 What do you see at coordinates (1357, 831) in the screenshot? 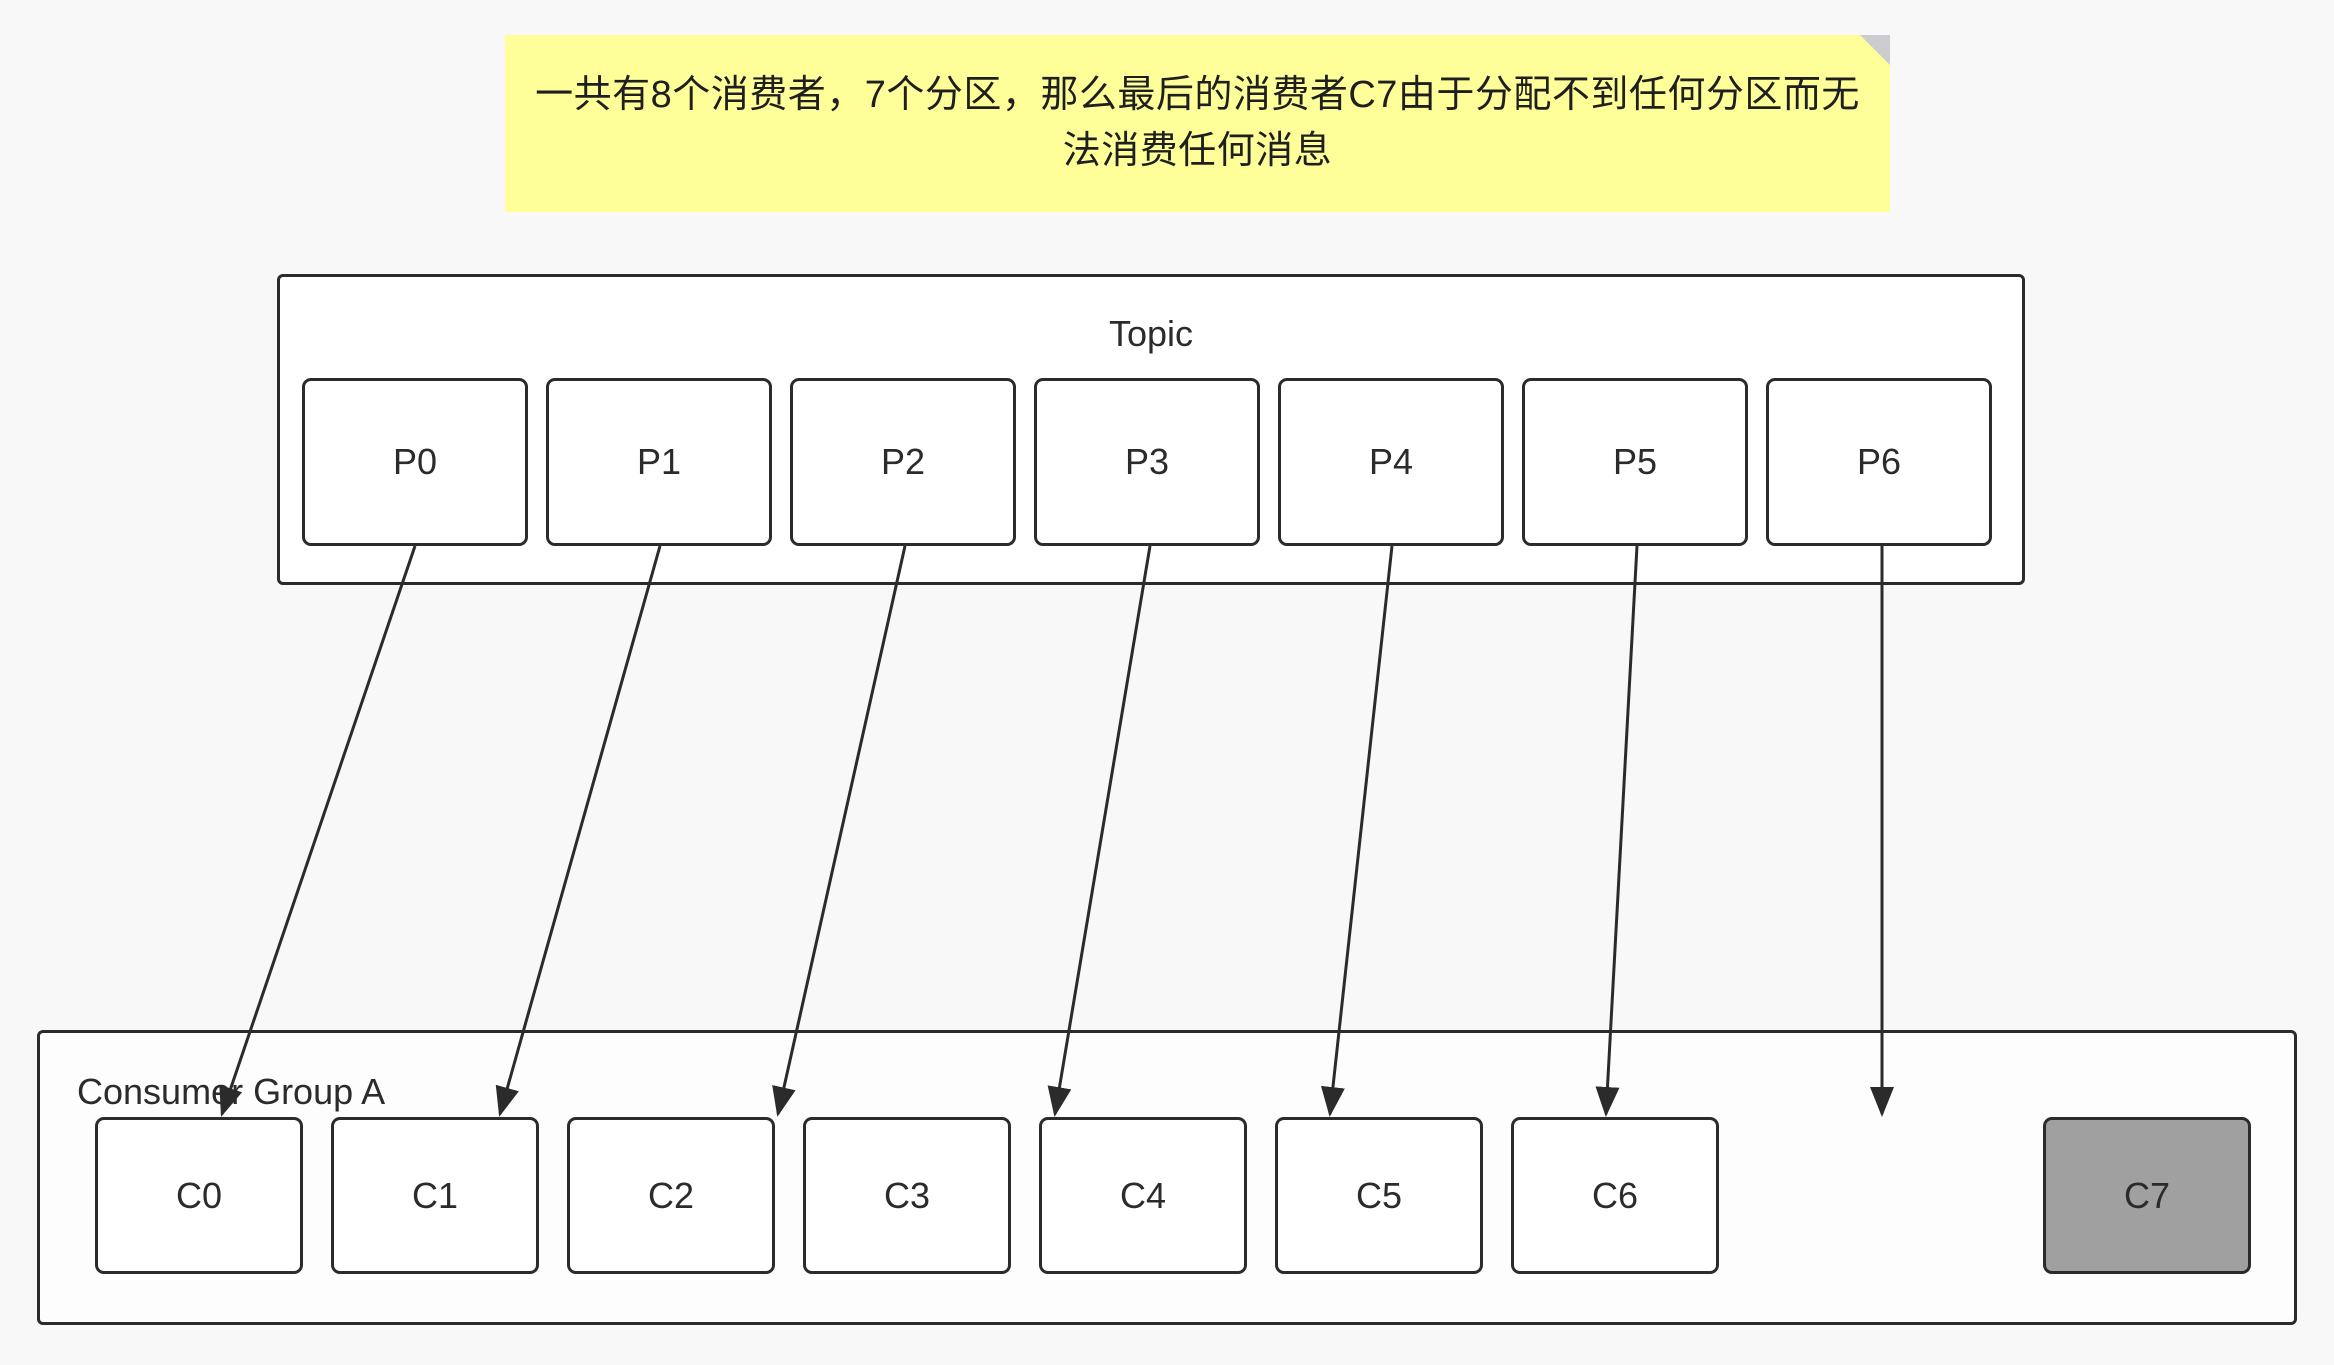
I see `assignment-arrow-p4-to-c4` at bounding box center [1357, 831].